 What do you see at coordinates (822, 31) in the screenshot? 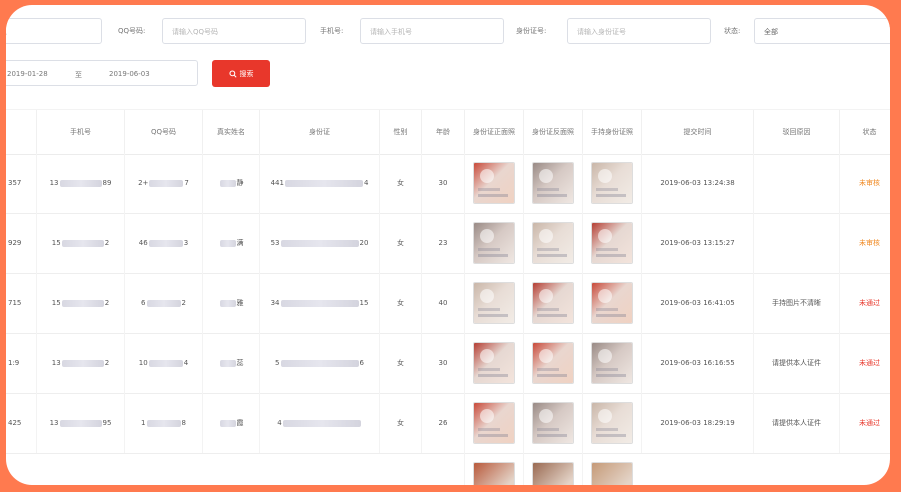
I see `status-select: 全部` at bounding box center [822, 31].